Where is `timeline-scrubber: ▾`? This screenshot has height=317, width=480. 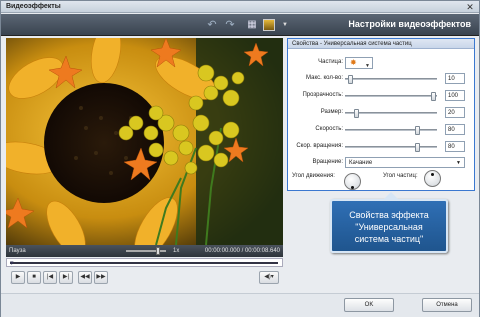 timeline-scrubber: ▾ is located at coordinates (144, 262).